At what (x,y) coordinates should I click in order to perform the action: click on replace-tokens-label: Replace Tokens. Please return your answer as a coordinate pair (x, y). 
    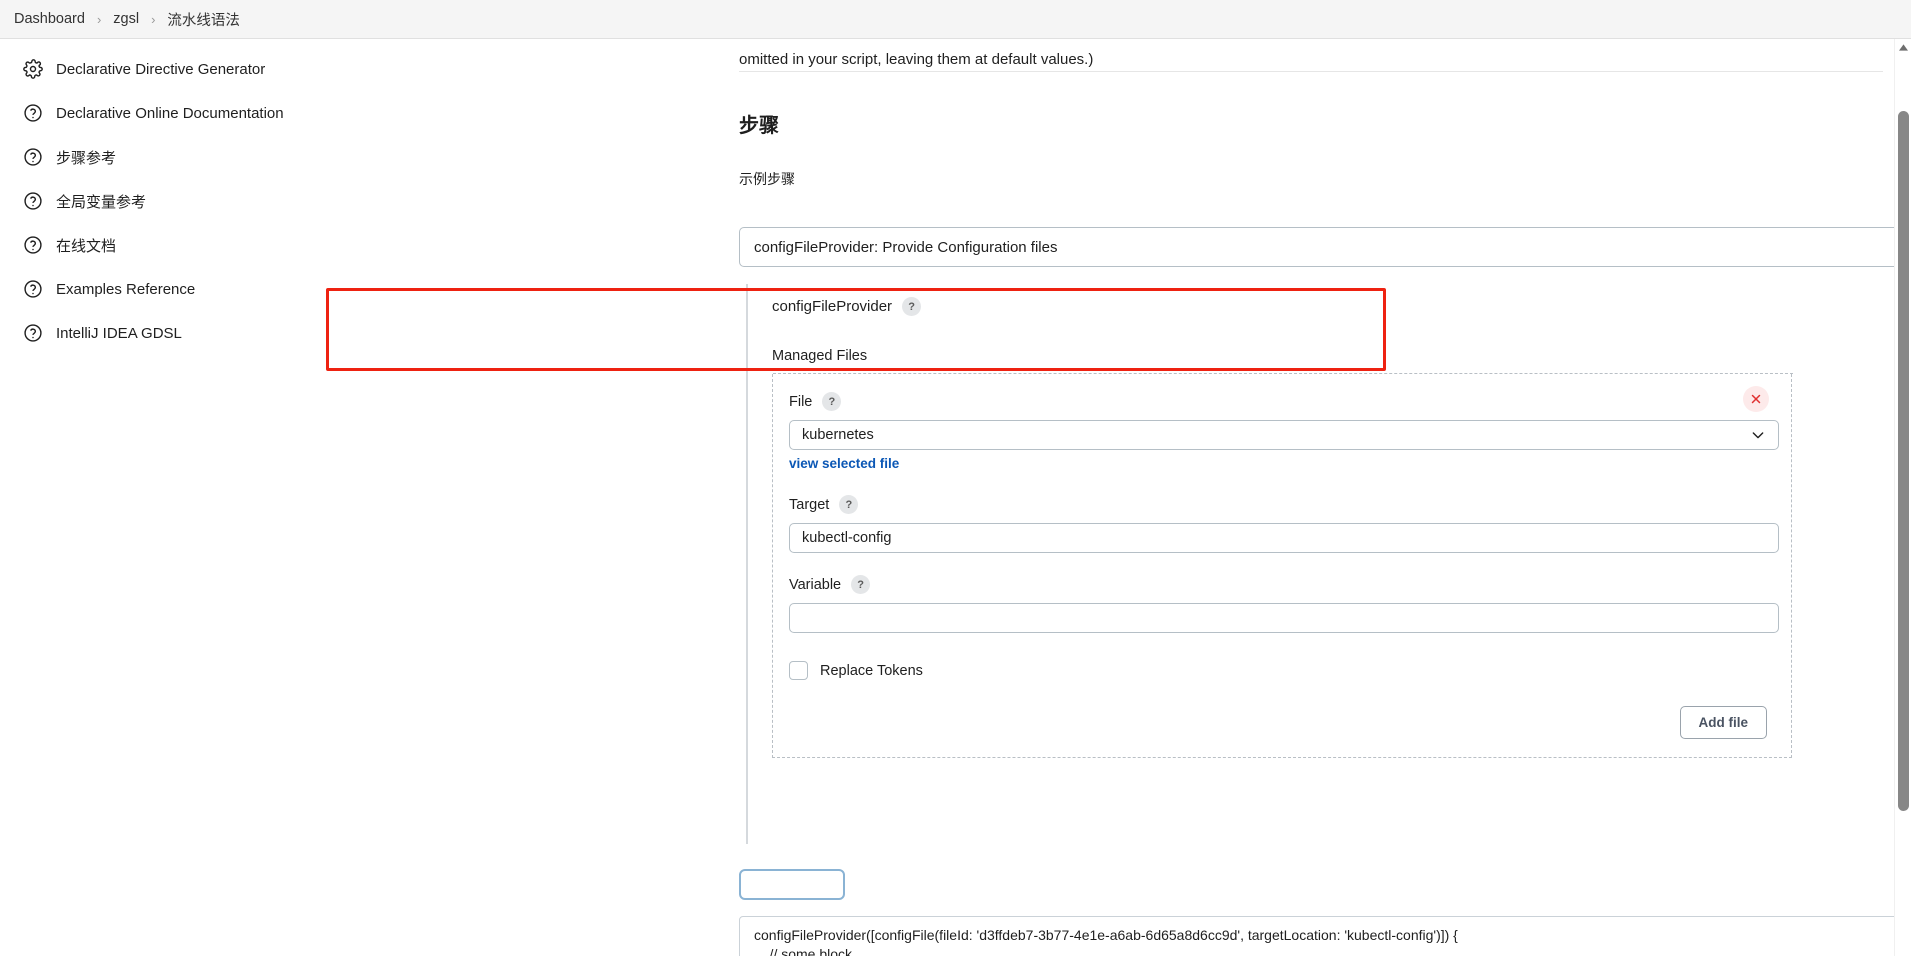
    Looking at the image, I should click on (871, 670).